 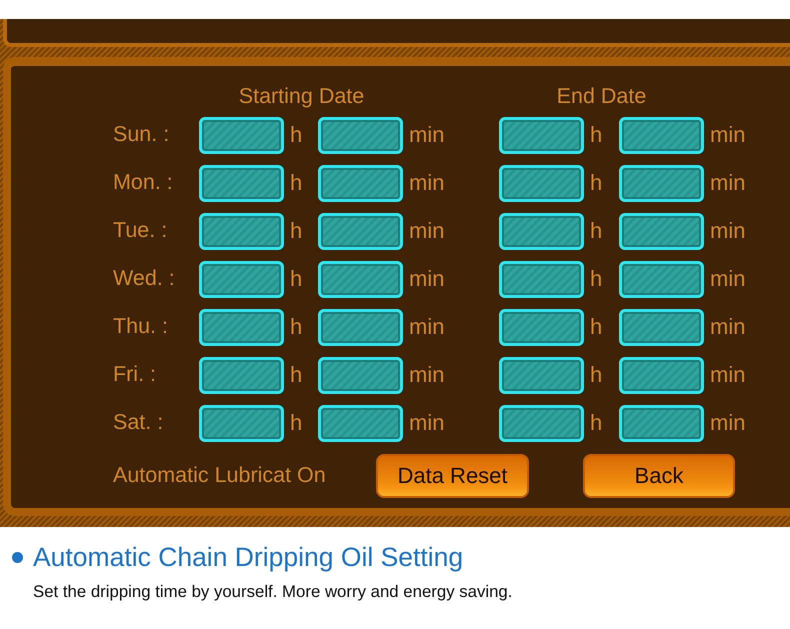 I want to click on section-description: Set the dripping time by yourself. More worry and energy saving., so click(x=272, y=592).